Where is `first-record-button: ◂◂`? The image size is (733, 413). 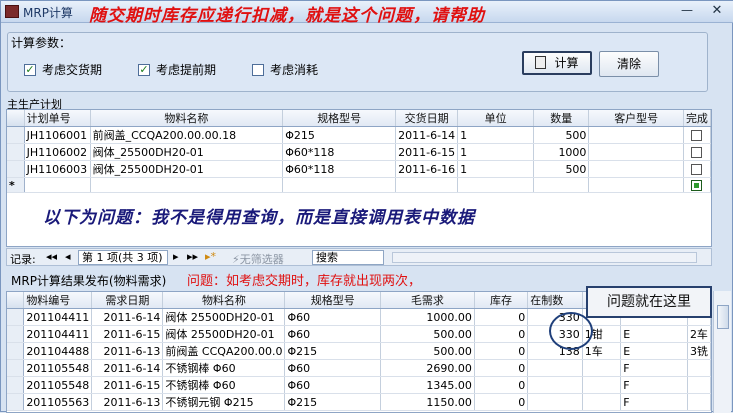 first-record-button: ◂◂ is located at coordinates (51, 256).